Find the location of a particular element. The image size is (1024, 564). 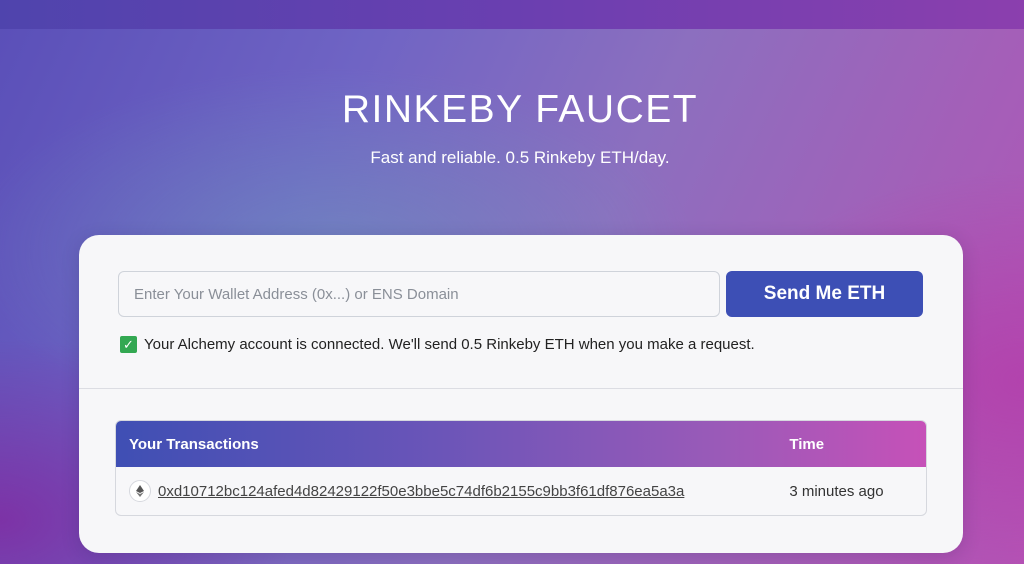

wallet-address-input is located at coordinates (419, 294).